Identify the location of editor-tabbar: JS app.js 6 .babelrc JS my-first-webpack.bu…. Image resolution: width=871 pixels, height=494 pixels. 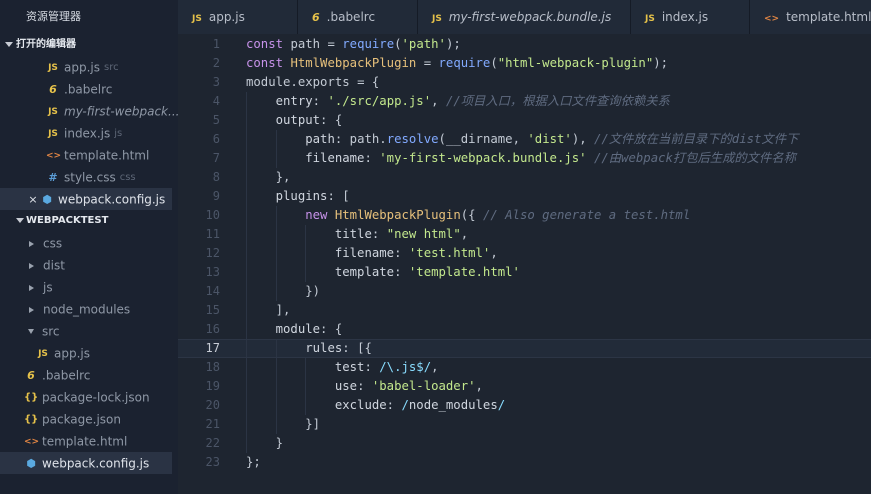
(524, 17).